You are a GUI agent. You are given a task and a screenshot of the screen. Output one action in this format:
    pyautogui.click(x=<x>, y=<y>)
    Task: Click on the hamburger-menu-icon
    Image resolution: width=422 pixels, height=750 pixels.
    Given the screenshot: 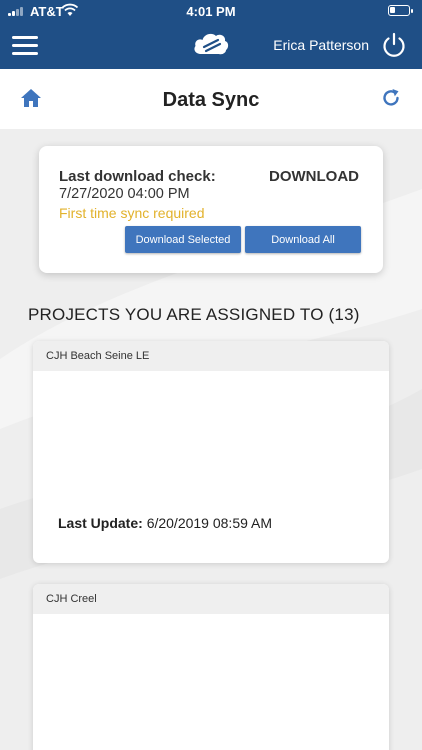 What is the action you would take?
    pyautogui.click(x=25, y=37)
    